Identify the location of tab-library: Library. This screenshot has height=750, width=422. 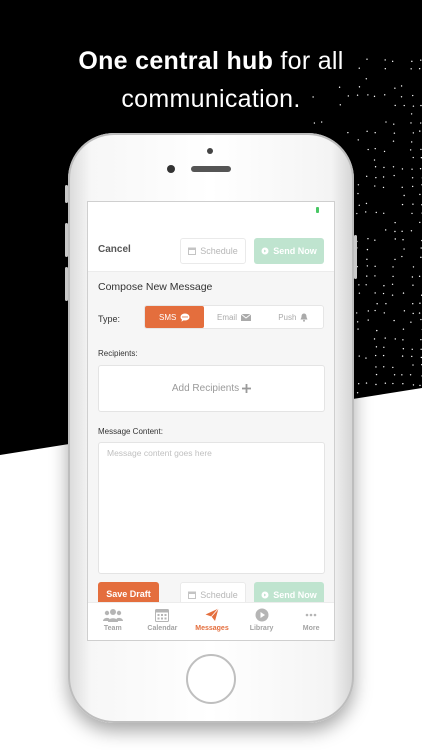
(262, 621).